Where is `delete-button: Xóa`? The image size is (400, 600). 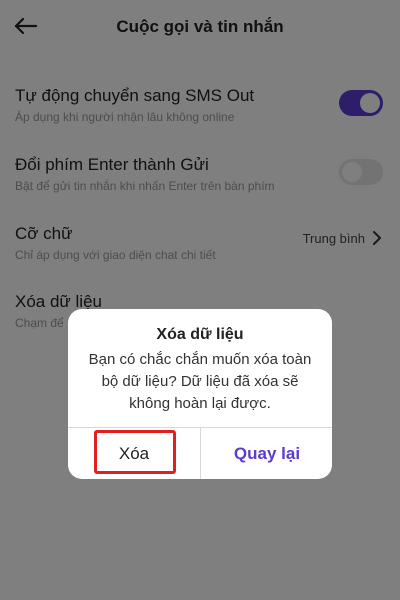
delete-button: Xóa is located at coordinates (134, 453).